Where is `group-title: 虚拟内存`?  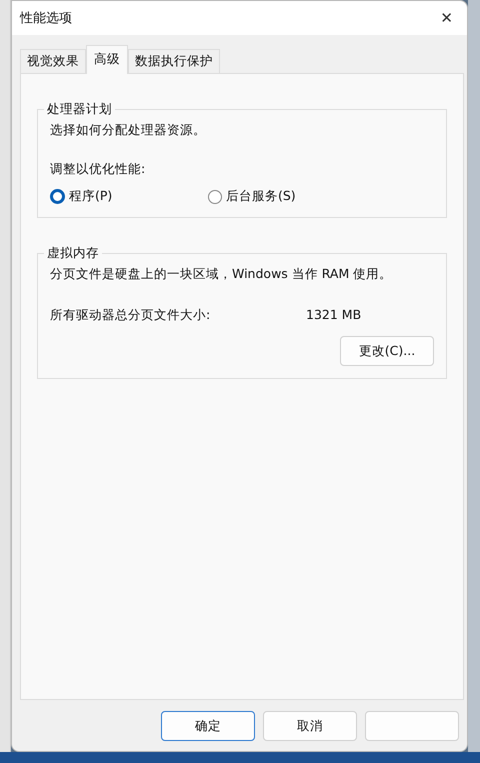
group-title: 虚拟内存 is located at coordinates (73, 253).